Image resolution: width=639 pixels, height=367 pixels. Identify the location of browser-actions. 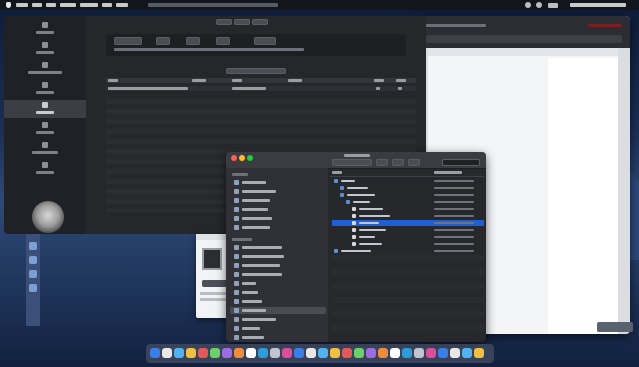
(605, 25).